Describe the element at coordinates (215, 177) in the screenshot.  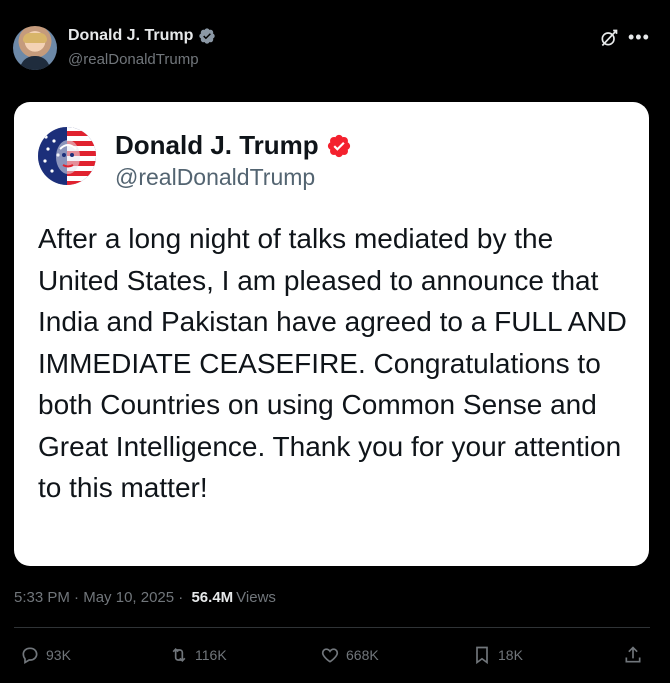
I see `embedded-handle: @realDonaldTrump` at that location.